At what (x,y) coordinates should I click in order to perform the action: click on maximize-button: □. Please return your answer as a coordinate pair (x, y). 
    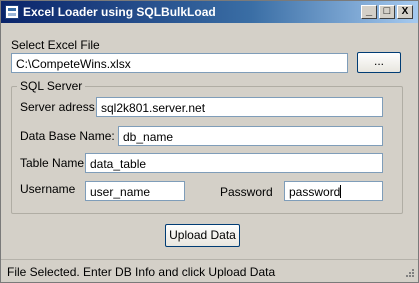
    Looking at the image, I should click on (387, 12).